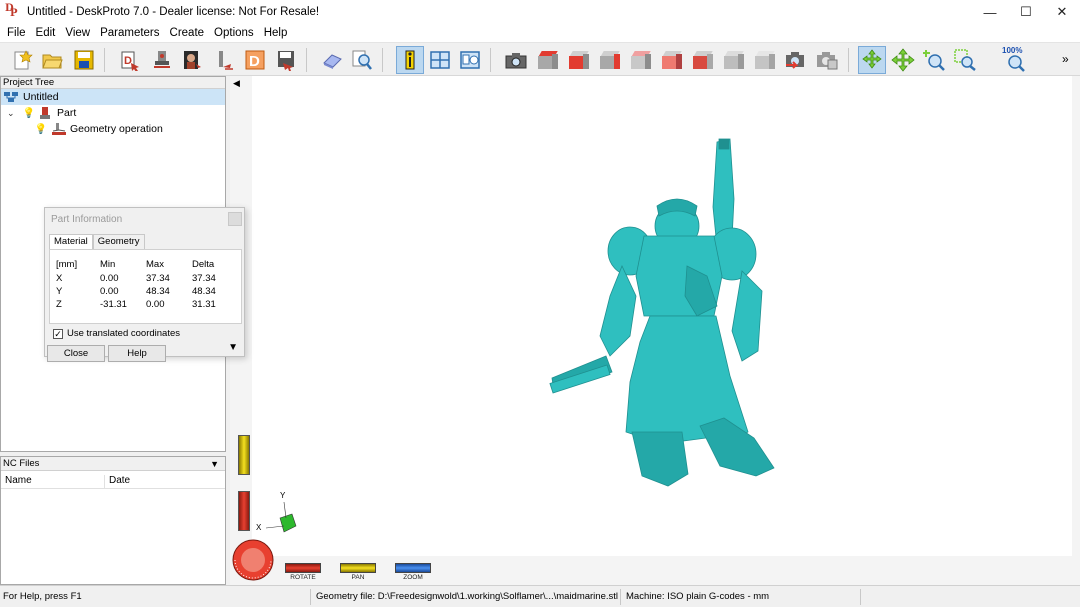 This screenshot has width=1080, height=607. What do you see at coordinates (41, 97) in the screenshot?
I see `tree-item-label: Untitled` at bounding box center [41, 97].